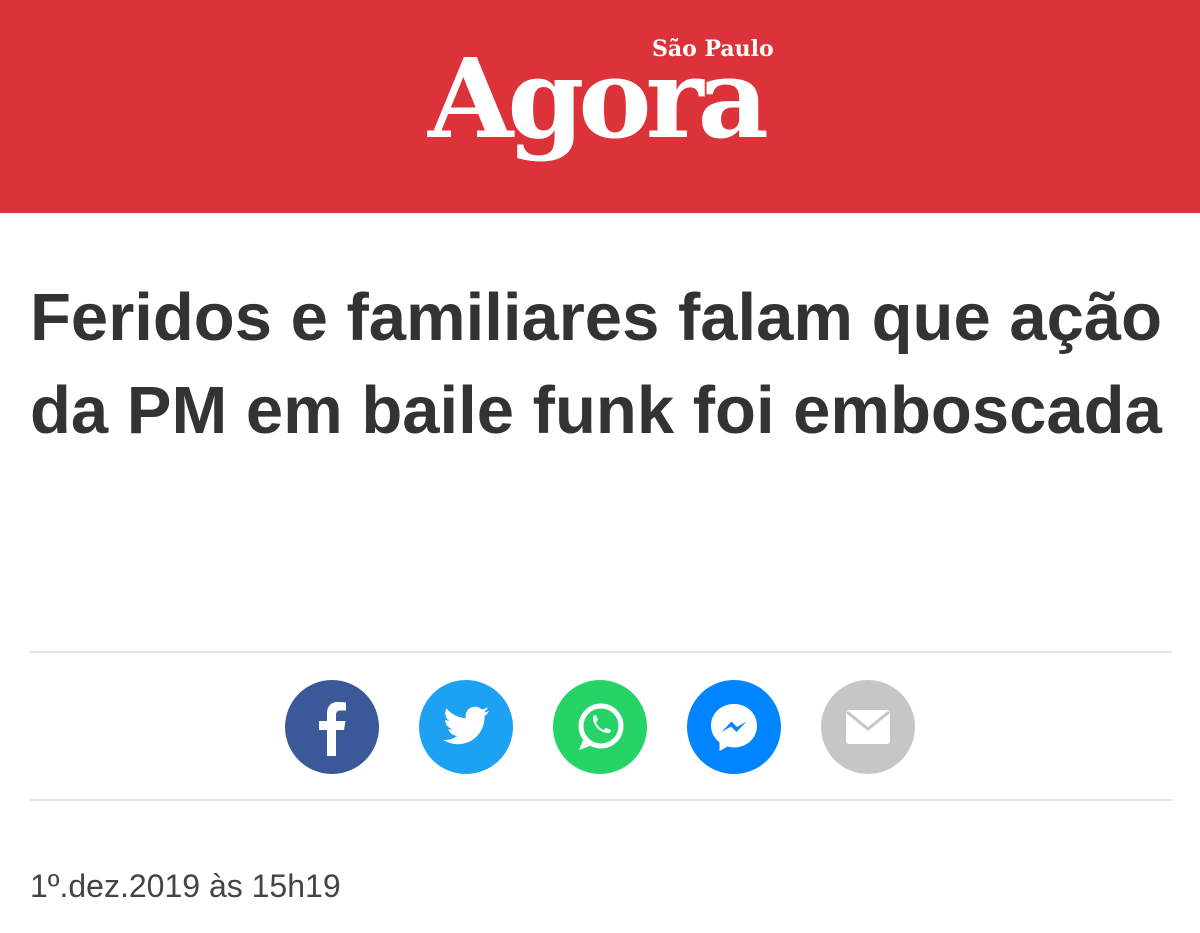 This screenshot has width=1200, height=933. I want to click on share-email-button, so click(868, 727).